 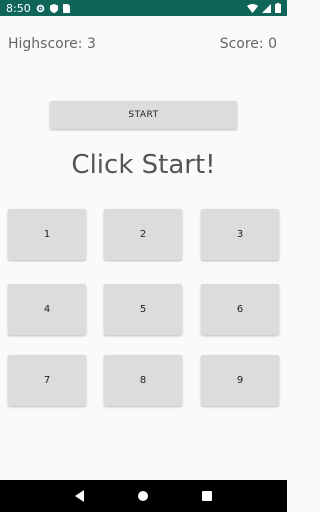 I want to click on grid-button-9: 9, so click(x=240, y=380).